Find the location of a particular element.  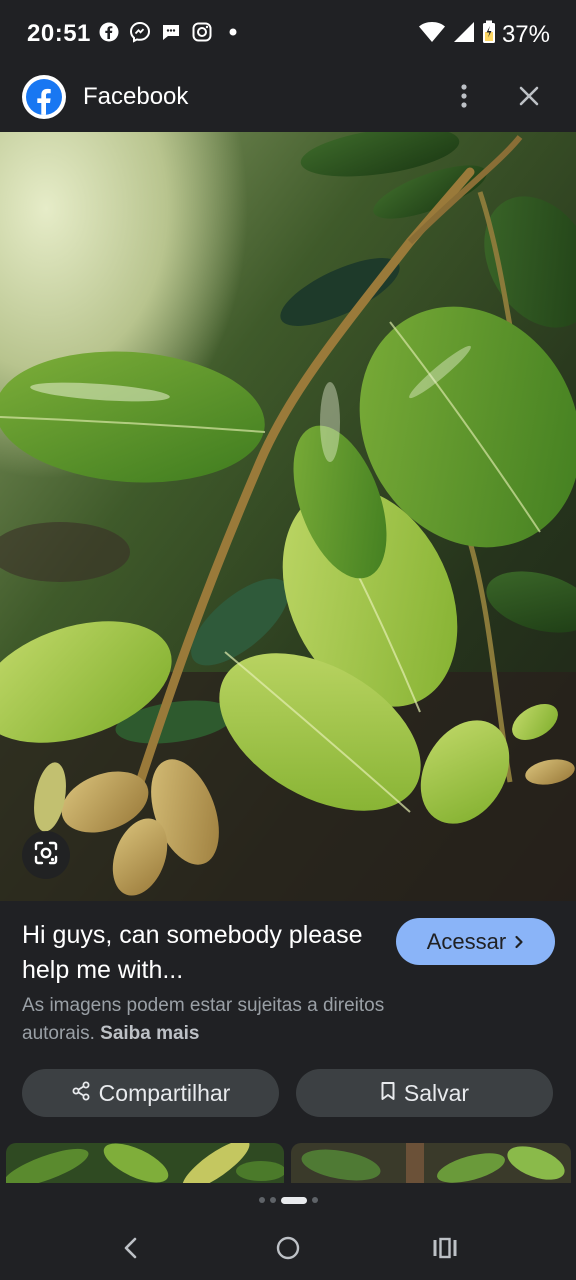

notification-icons is located at coordinates (171, 32).